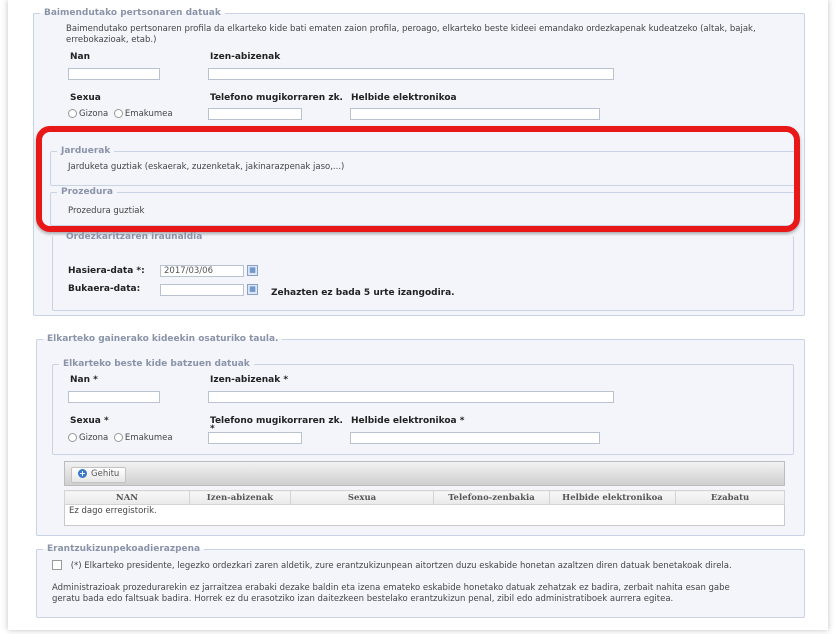 The height and width of the screenshot is (634, 837). What do you see at coordinates (94, 114) in the screenshot?
I see `gizona-label: Gizona` at bounding box center [94, 114].